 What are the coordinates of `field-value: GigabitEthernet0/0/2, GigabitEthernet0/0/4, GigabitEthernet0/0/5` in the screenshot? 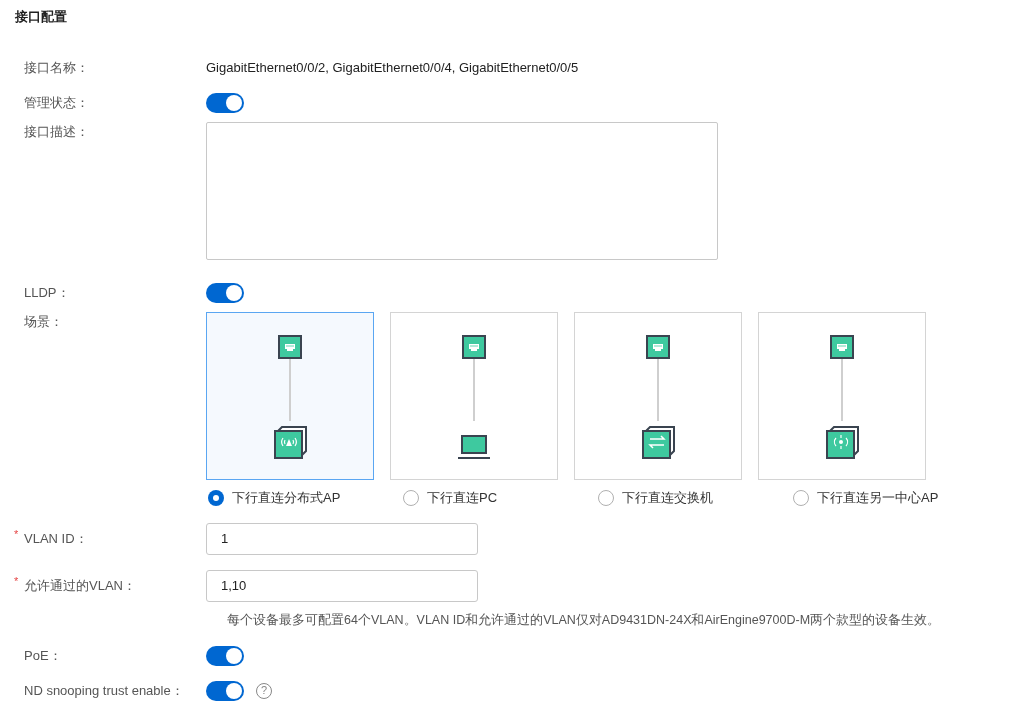 It's located at (392, 67).